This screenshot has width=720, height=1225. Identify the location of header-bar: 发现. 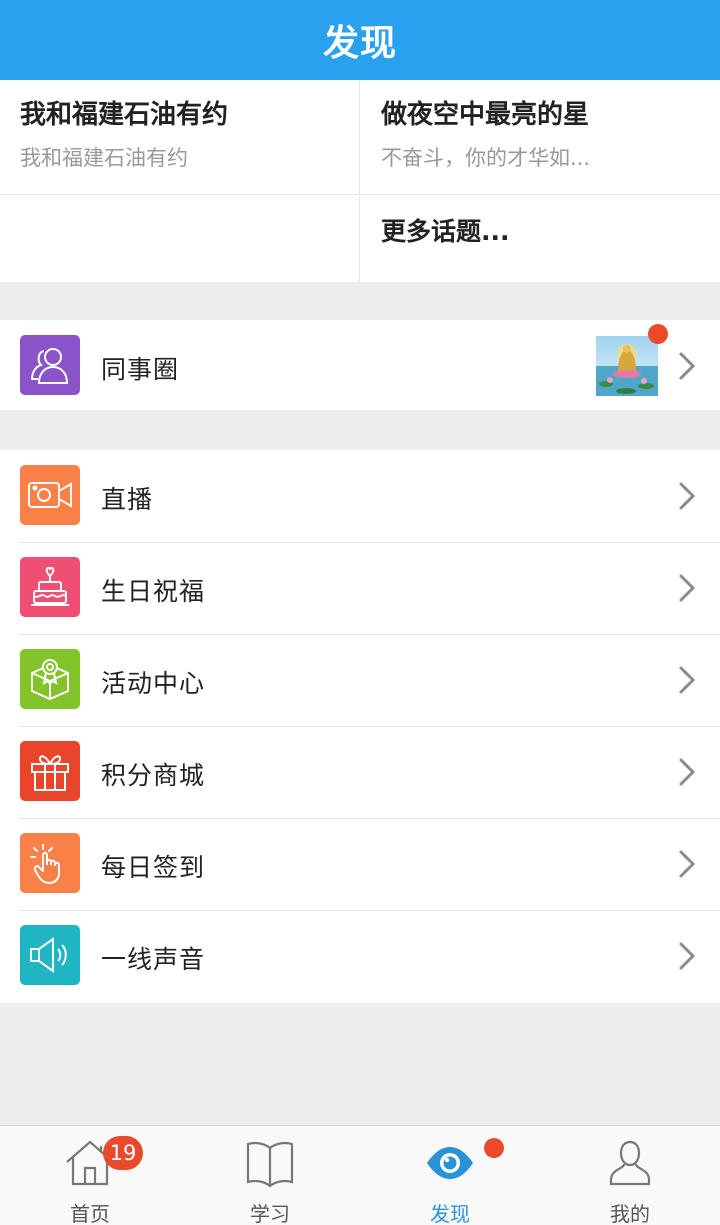
(360, 40).